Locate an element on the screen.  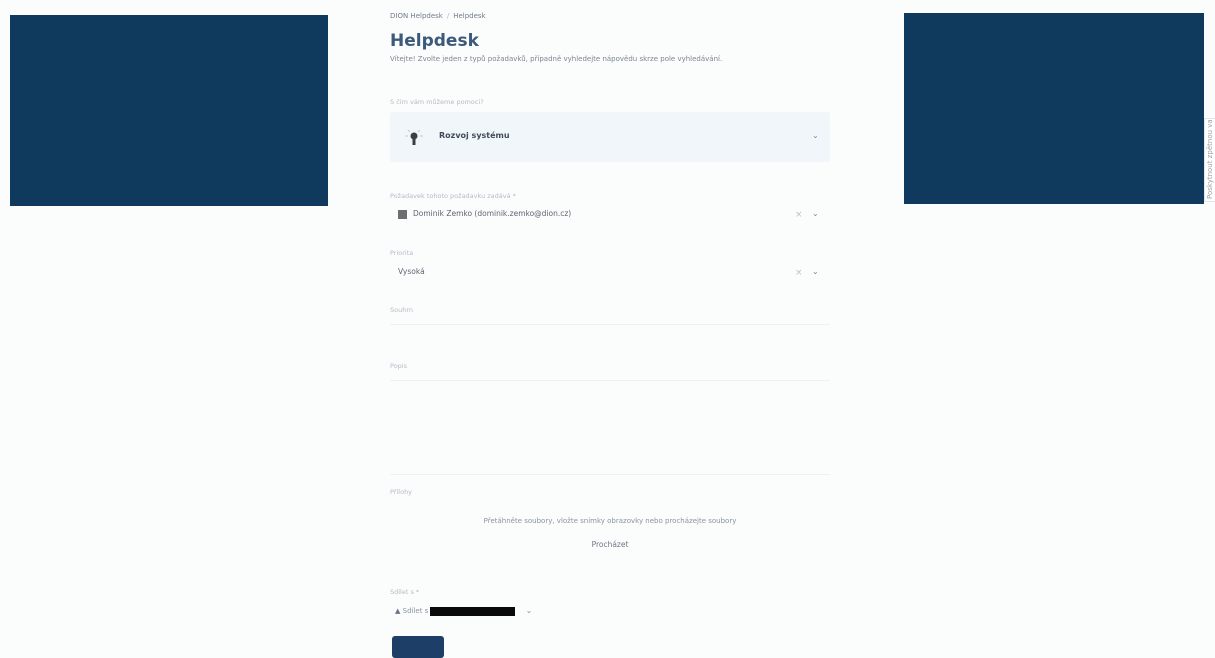
reporter-value: Dominik Zemko (dominik.zemko@dion.cz) is located at coordinates (492, 213).